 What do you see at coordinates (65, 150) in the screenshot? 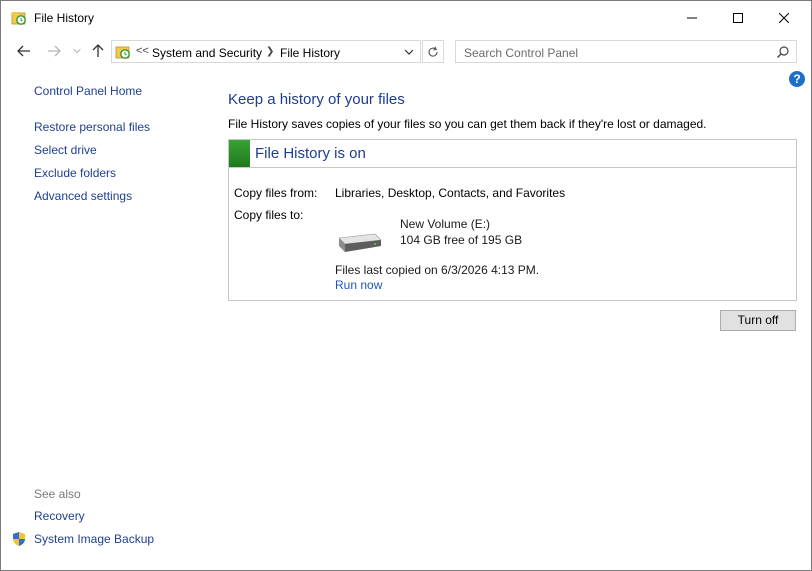
I see `sidebar-item-select-drive: Select drive` at bounding box center [65, 150].